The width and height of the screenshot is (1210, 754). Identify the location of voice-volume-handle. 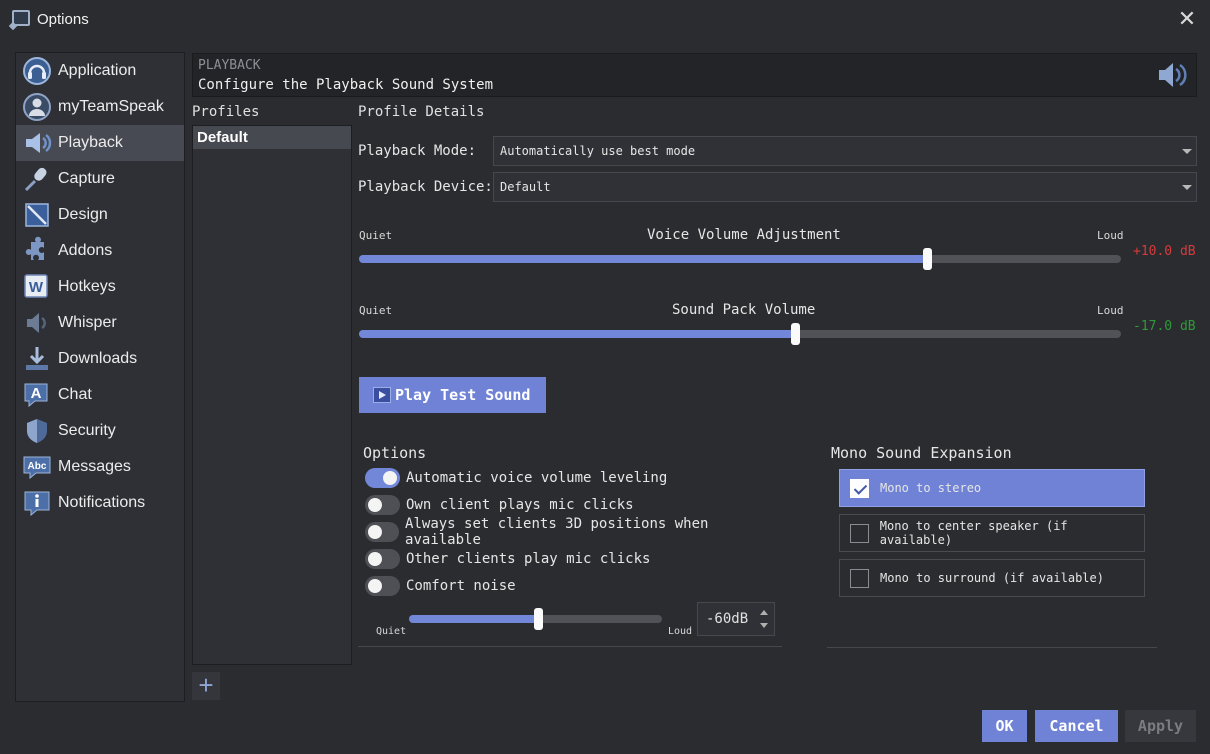
(927, 259).